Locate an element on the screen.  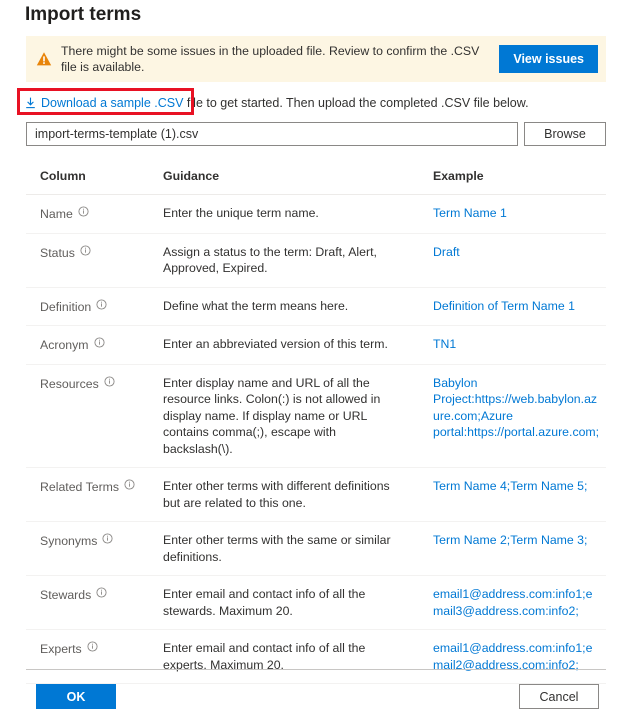
footer-divider is located at coordinates (316, 669).